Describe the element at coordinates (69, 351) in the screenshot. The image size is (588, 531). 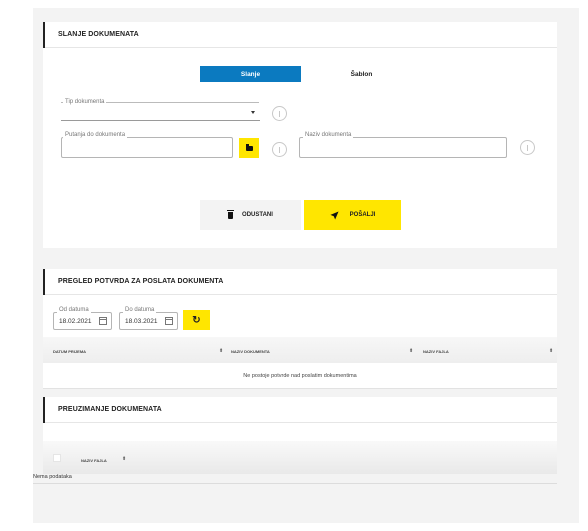
I see `column-header-received-date: DATUM PRIJEMA` at that location.